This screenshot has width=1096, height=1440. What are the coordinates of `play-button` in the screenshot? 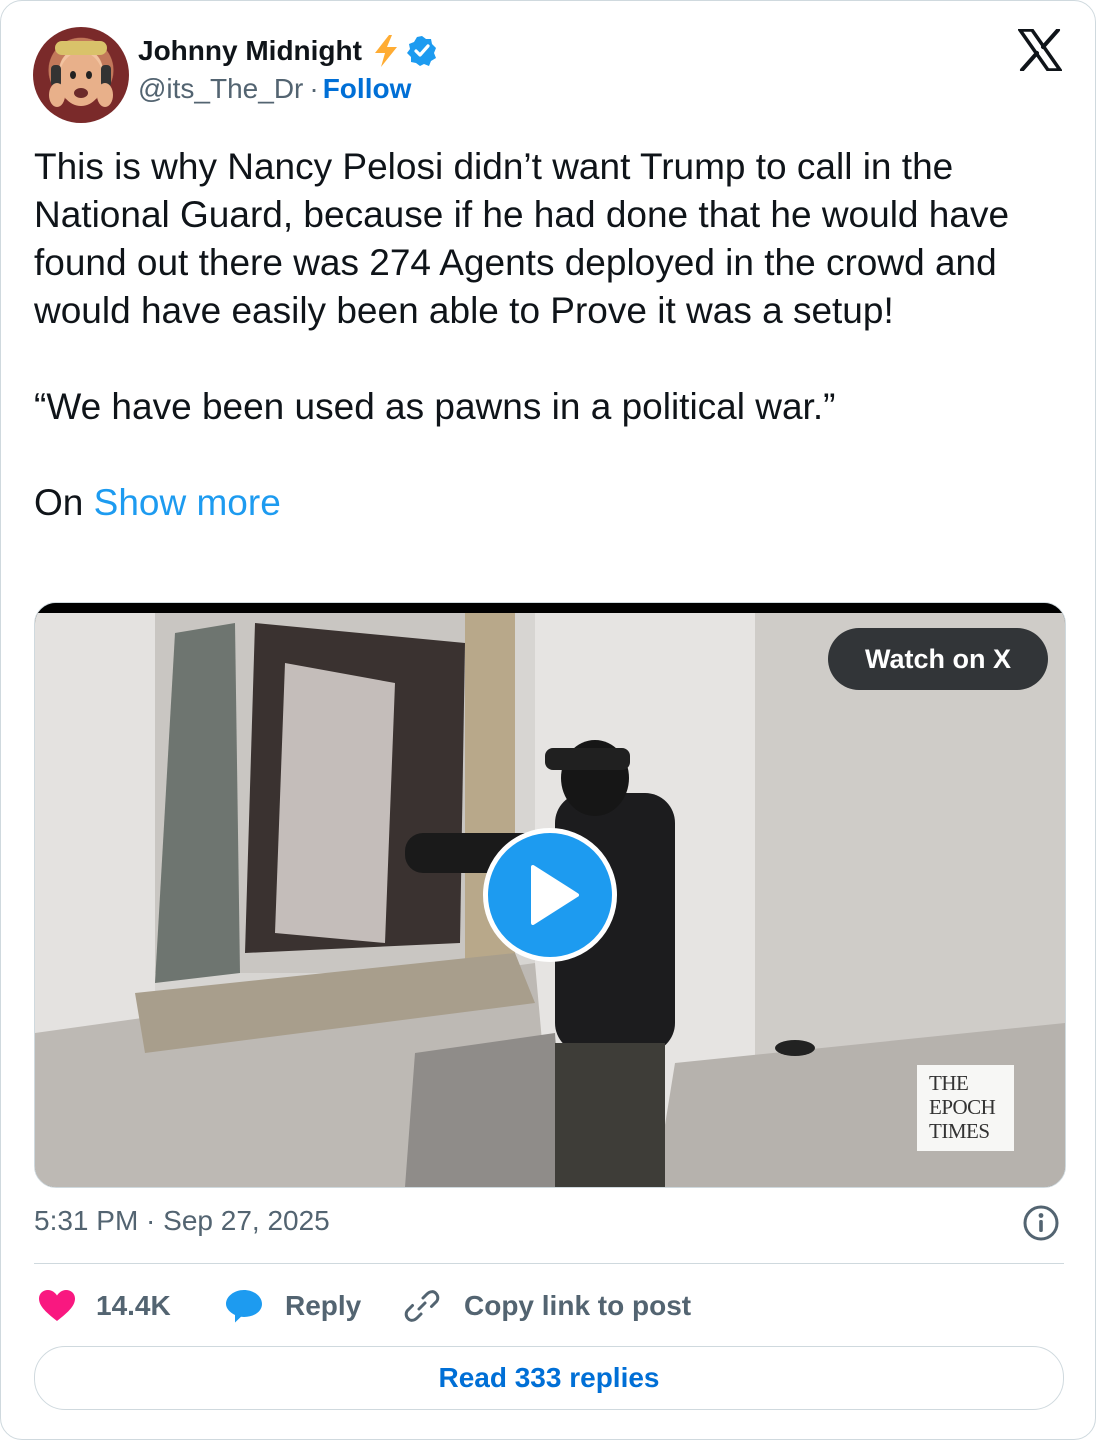 It's located at (550, 895).